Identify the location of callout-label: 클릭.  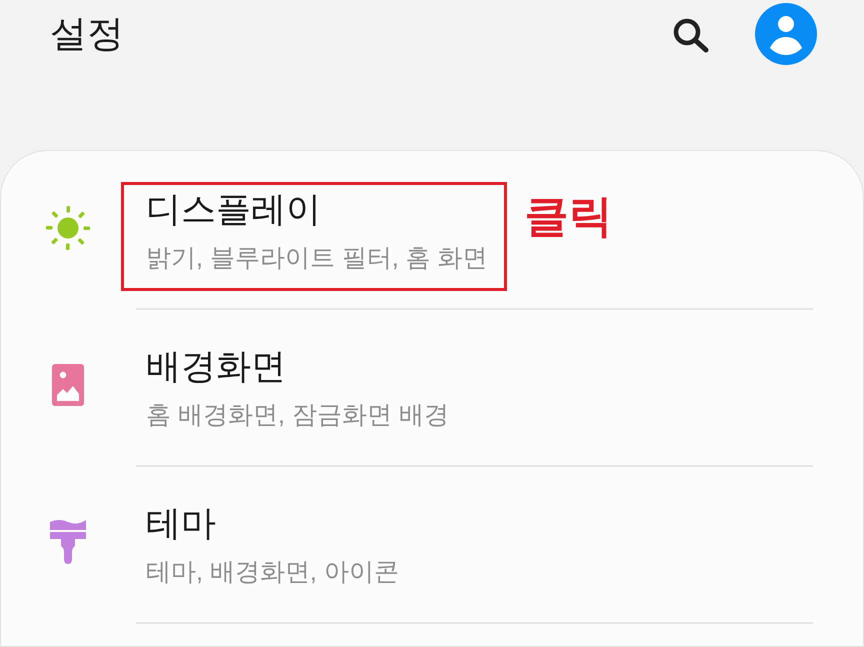
(568, 217).